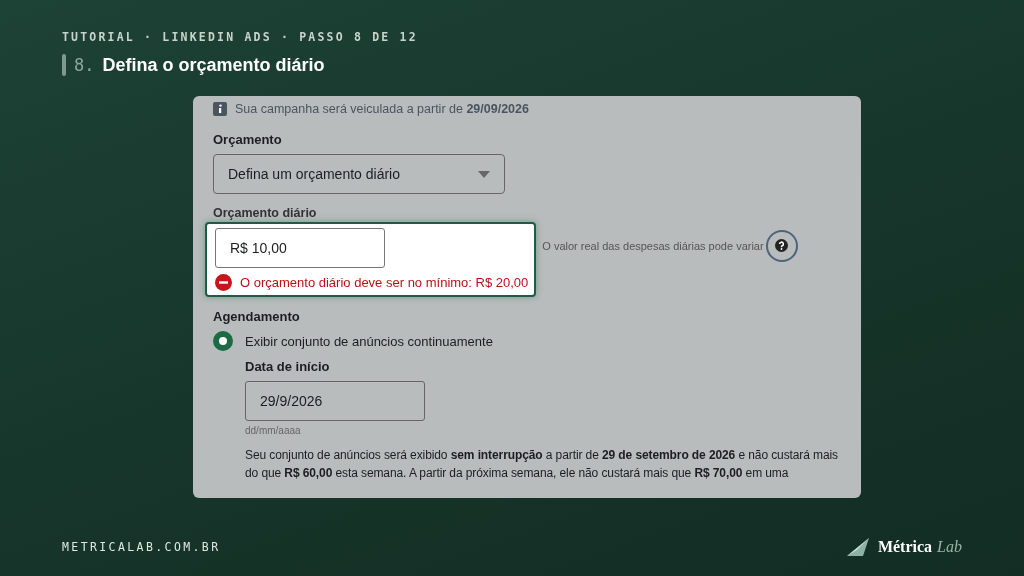  I want to click on section-label: Agendamento, so click(257, 316).